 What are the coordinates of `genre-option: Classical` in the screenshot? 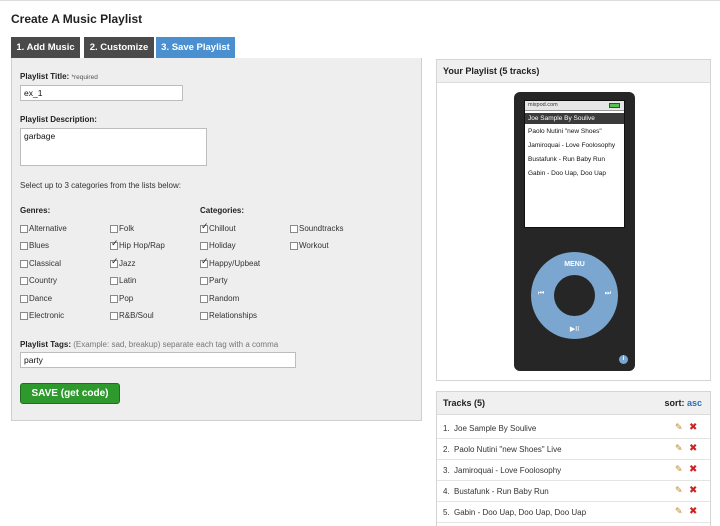 It's located at (40, 263).